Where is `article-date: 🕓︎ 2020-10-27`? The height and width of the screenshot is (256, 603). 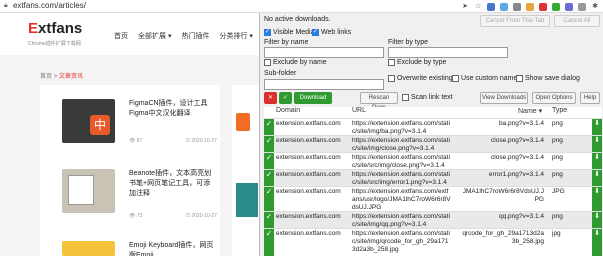
article-date: 🕓︎ 2020-10-27 is located at coordinates (201, 216).